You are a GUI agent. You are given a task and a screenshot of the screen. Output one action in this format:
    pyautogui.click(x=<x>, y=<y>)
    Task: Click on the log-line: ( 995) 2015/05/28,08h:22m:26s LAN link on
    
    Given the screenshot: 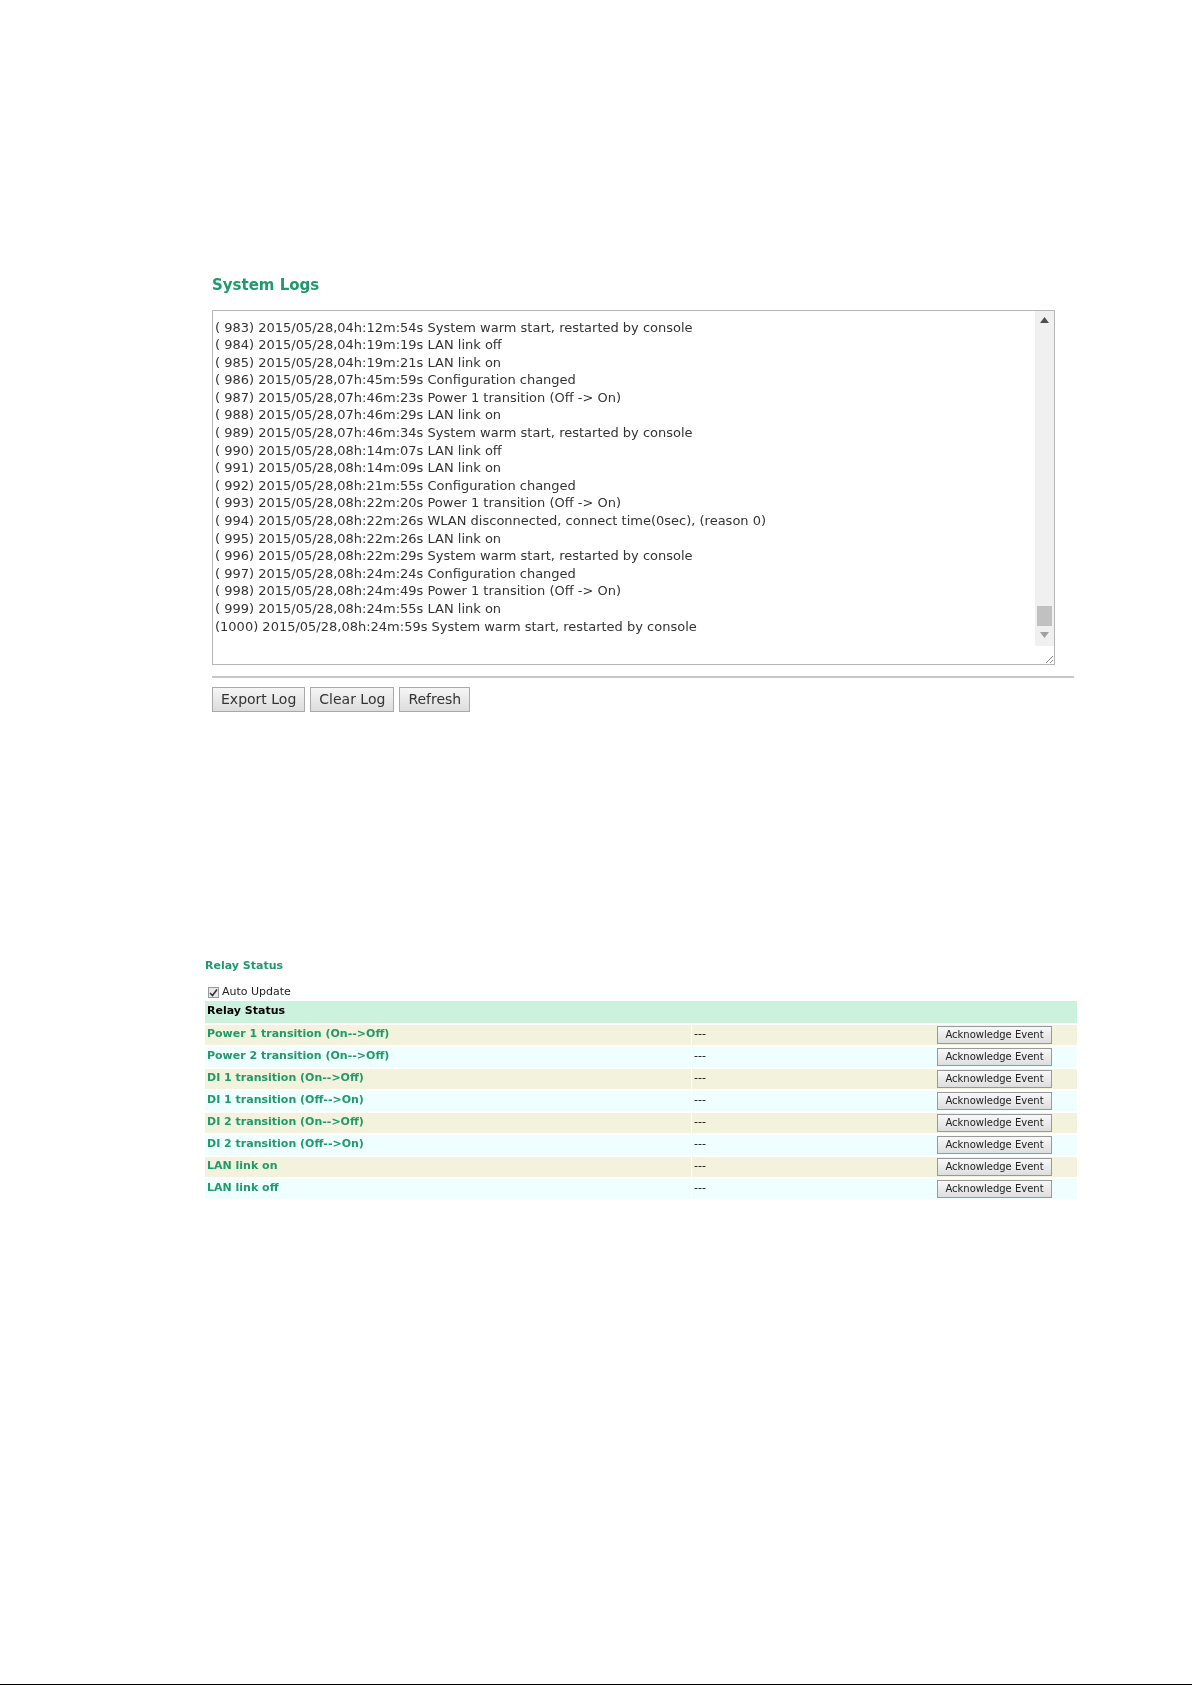 What is the action you would take?
    pyautogui.click(x=358, y=538)
    